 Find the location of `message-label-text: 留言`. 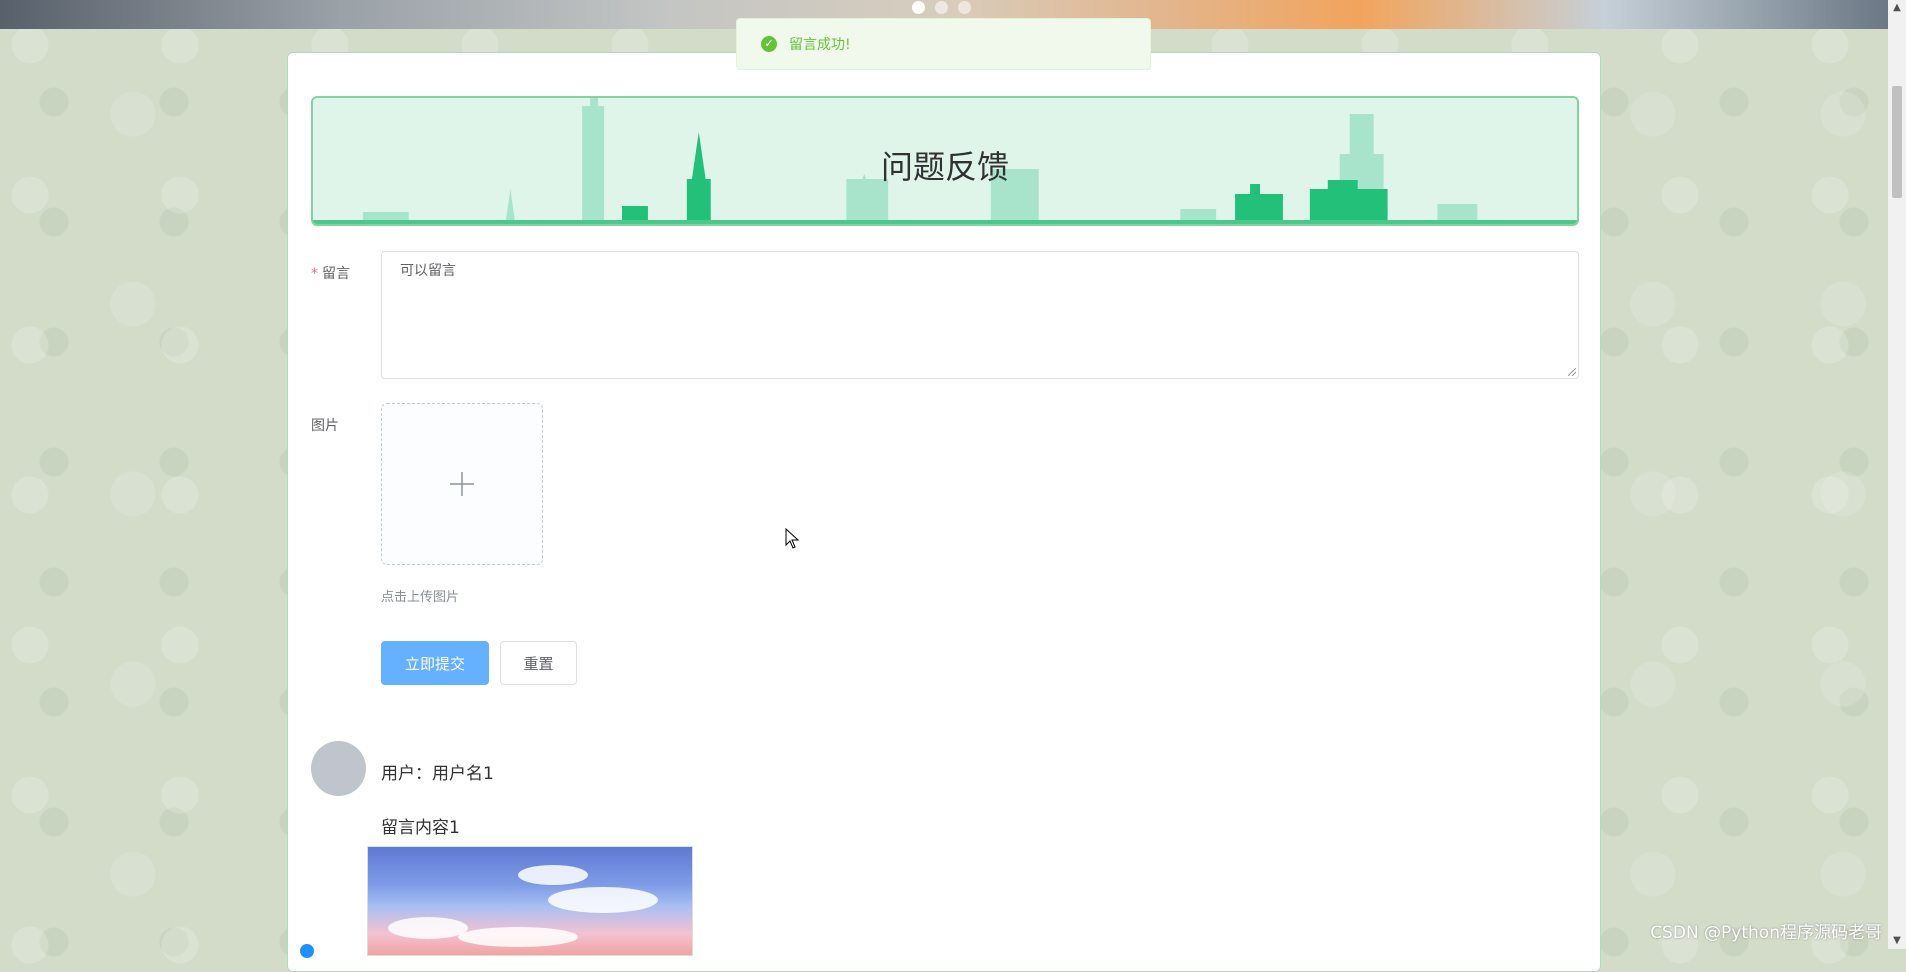

message-label-text: 留言 is located at coordinates (336, 274).